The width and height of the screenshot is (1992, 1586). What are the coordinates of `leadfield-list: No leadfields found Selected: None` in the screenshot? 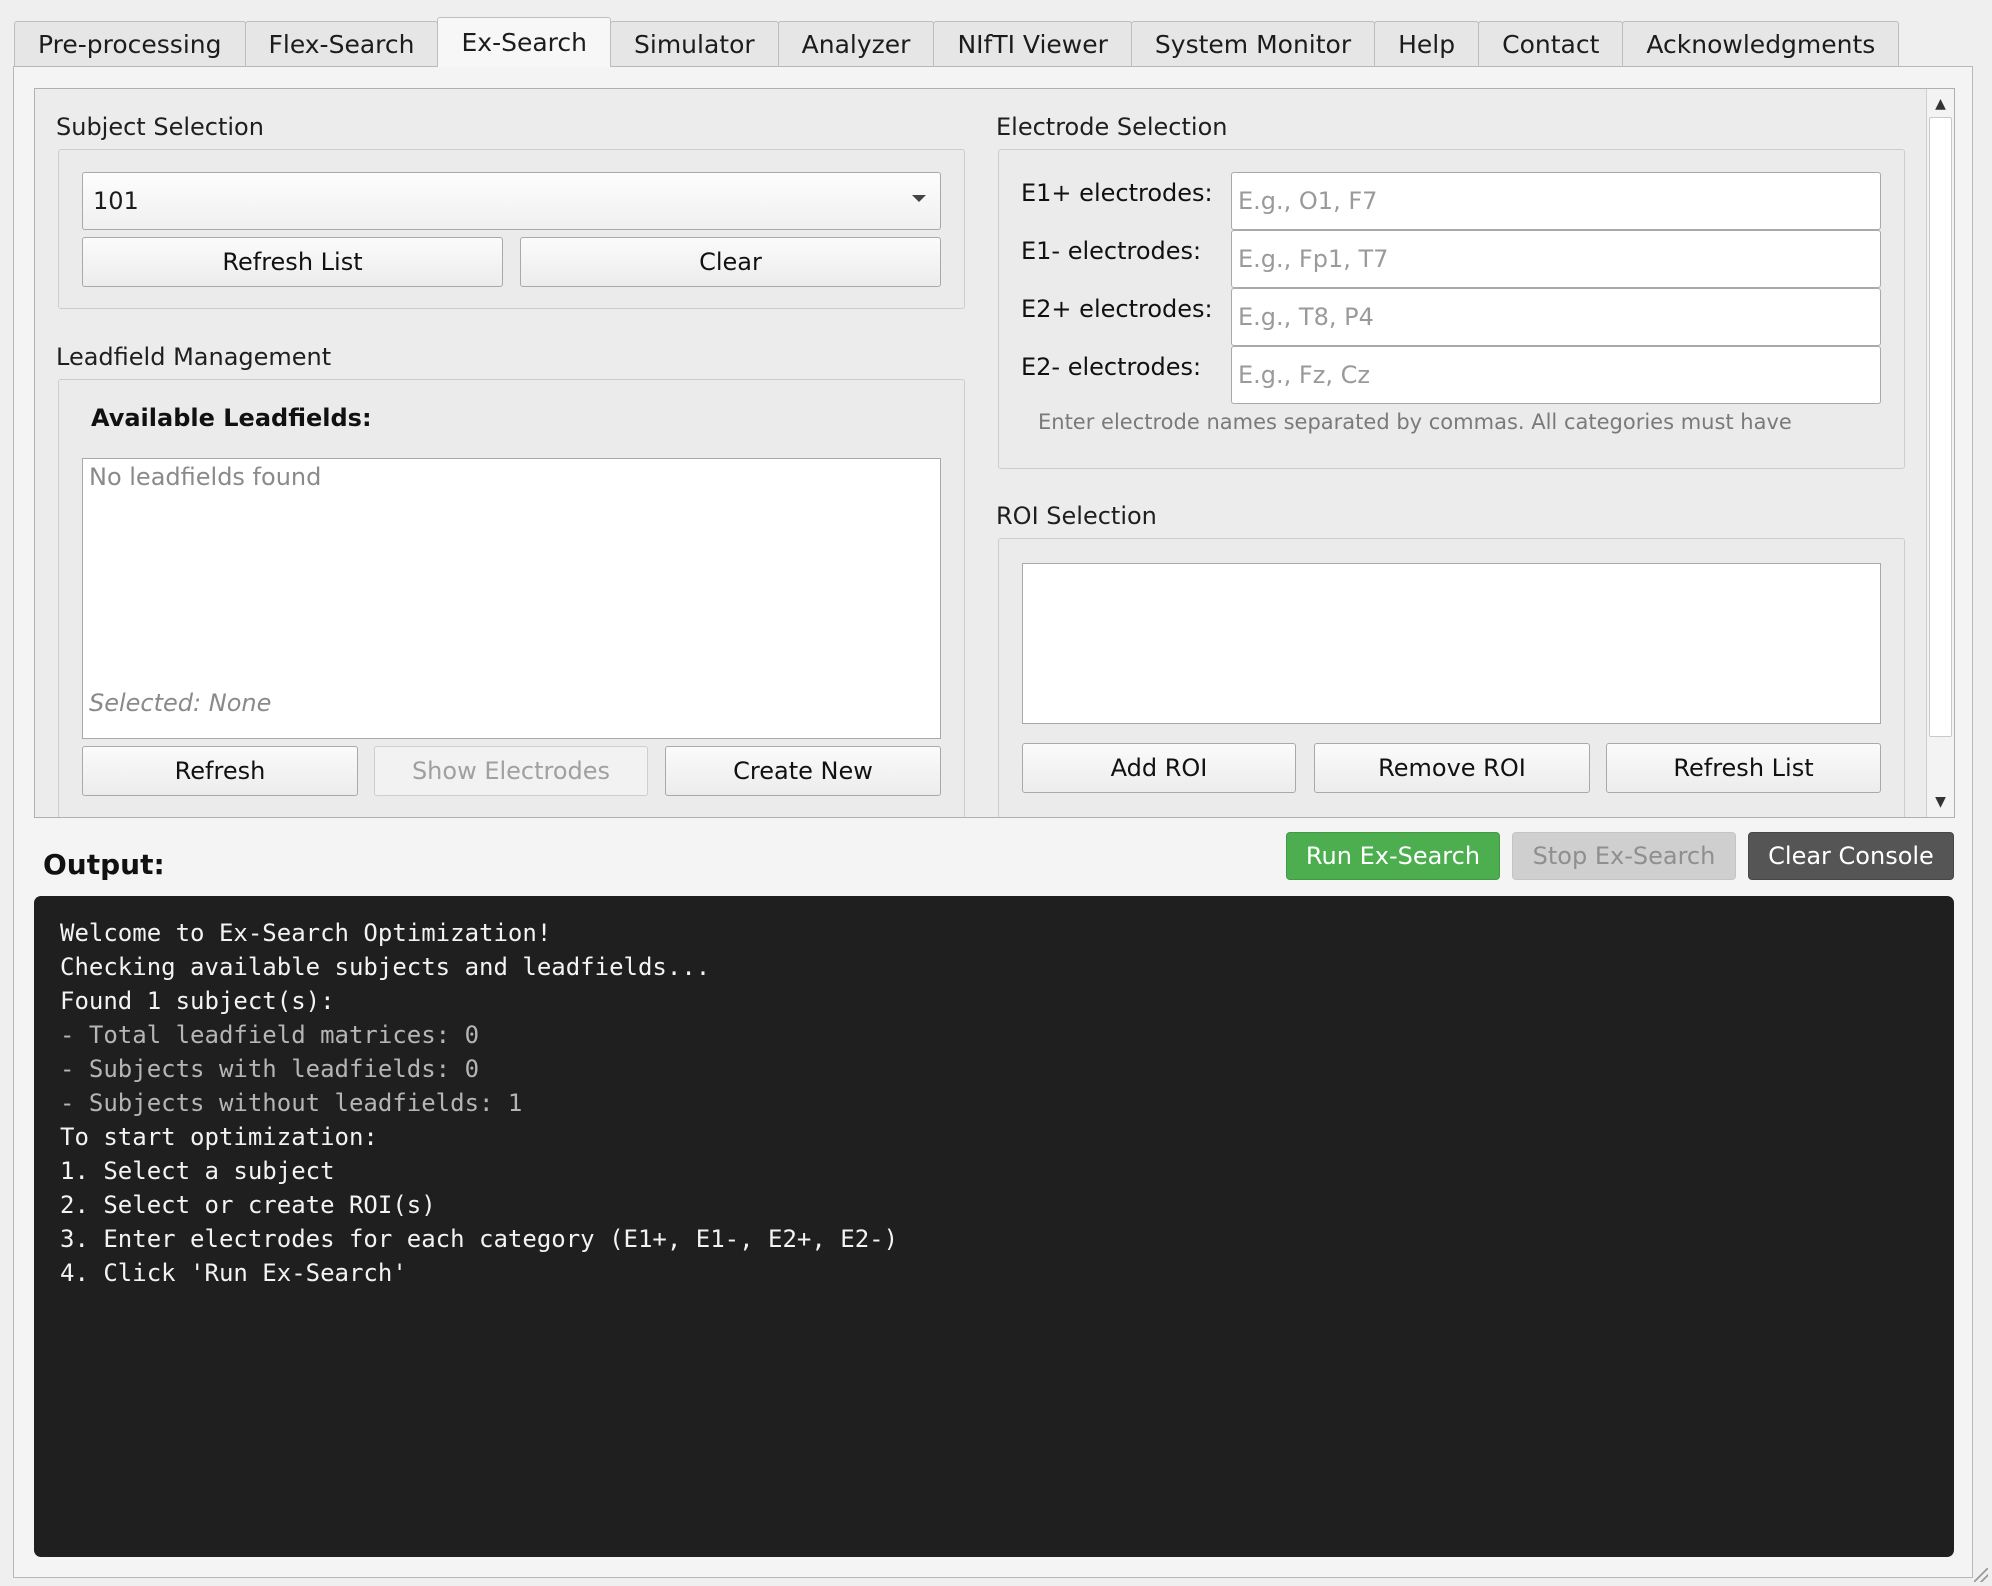 It's located at (511, 598).